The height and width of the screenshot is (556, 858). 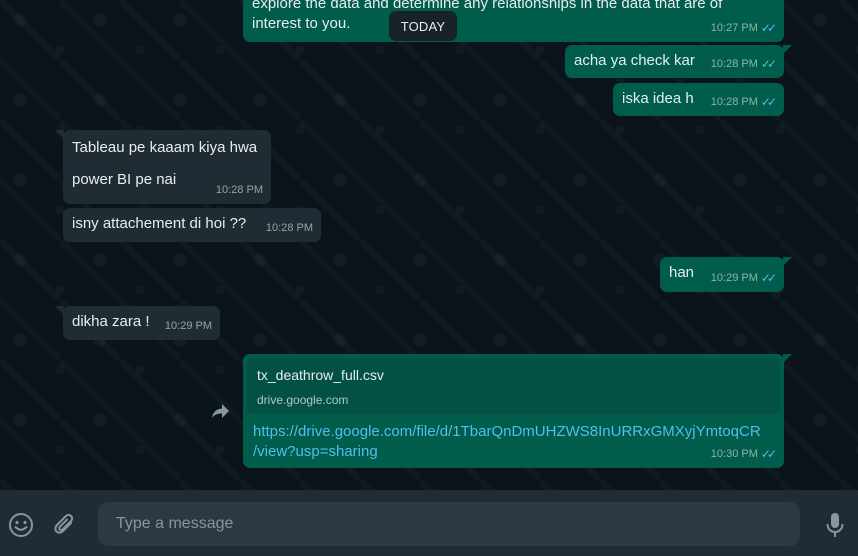 What do you see at coordinates (221, 411) in the screenshot?
I see `forward-icon` at bounding box center [221, 411].